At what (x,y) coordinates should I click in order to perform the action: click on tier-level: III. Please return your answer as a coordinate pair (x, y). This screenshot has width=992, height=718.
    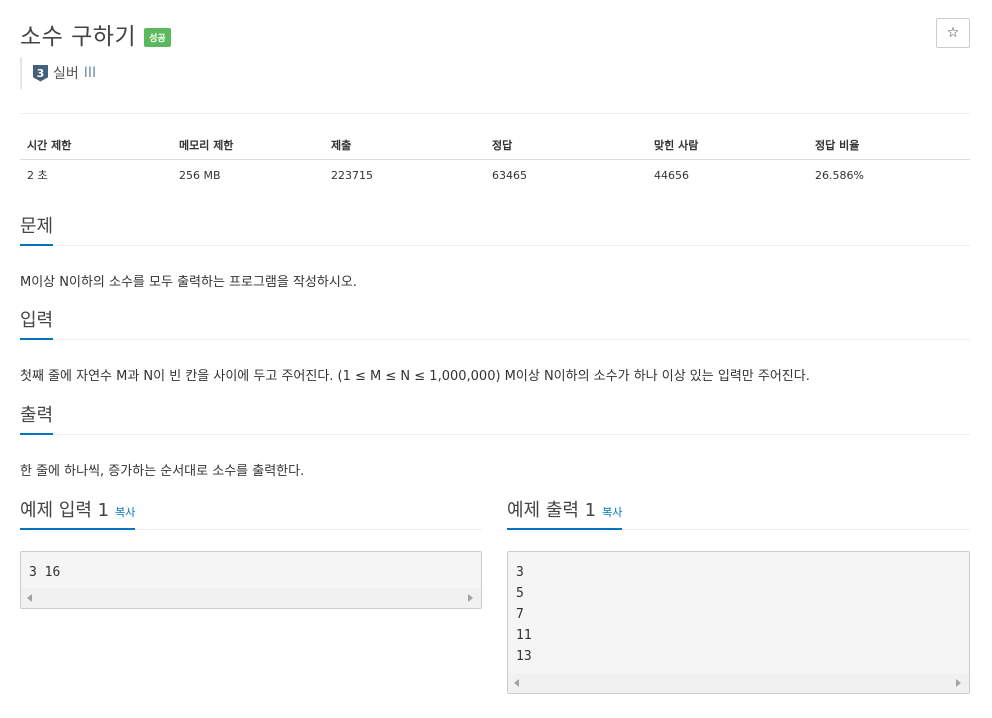
    Looking at the image, I should click on (90, 73).